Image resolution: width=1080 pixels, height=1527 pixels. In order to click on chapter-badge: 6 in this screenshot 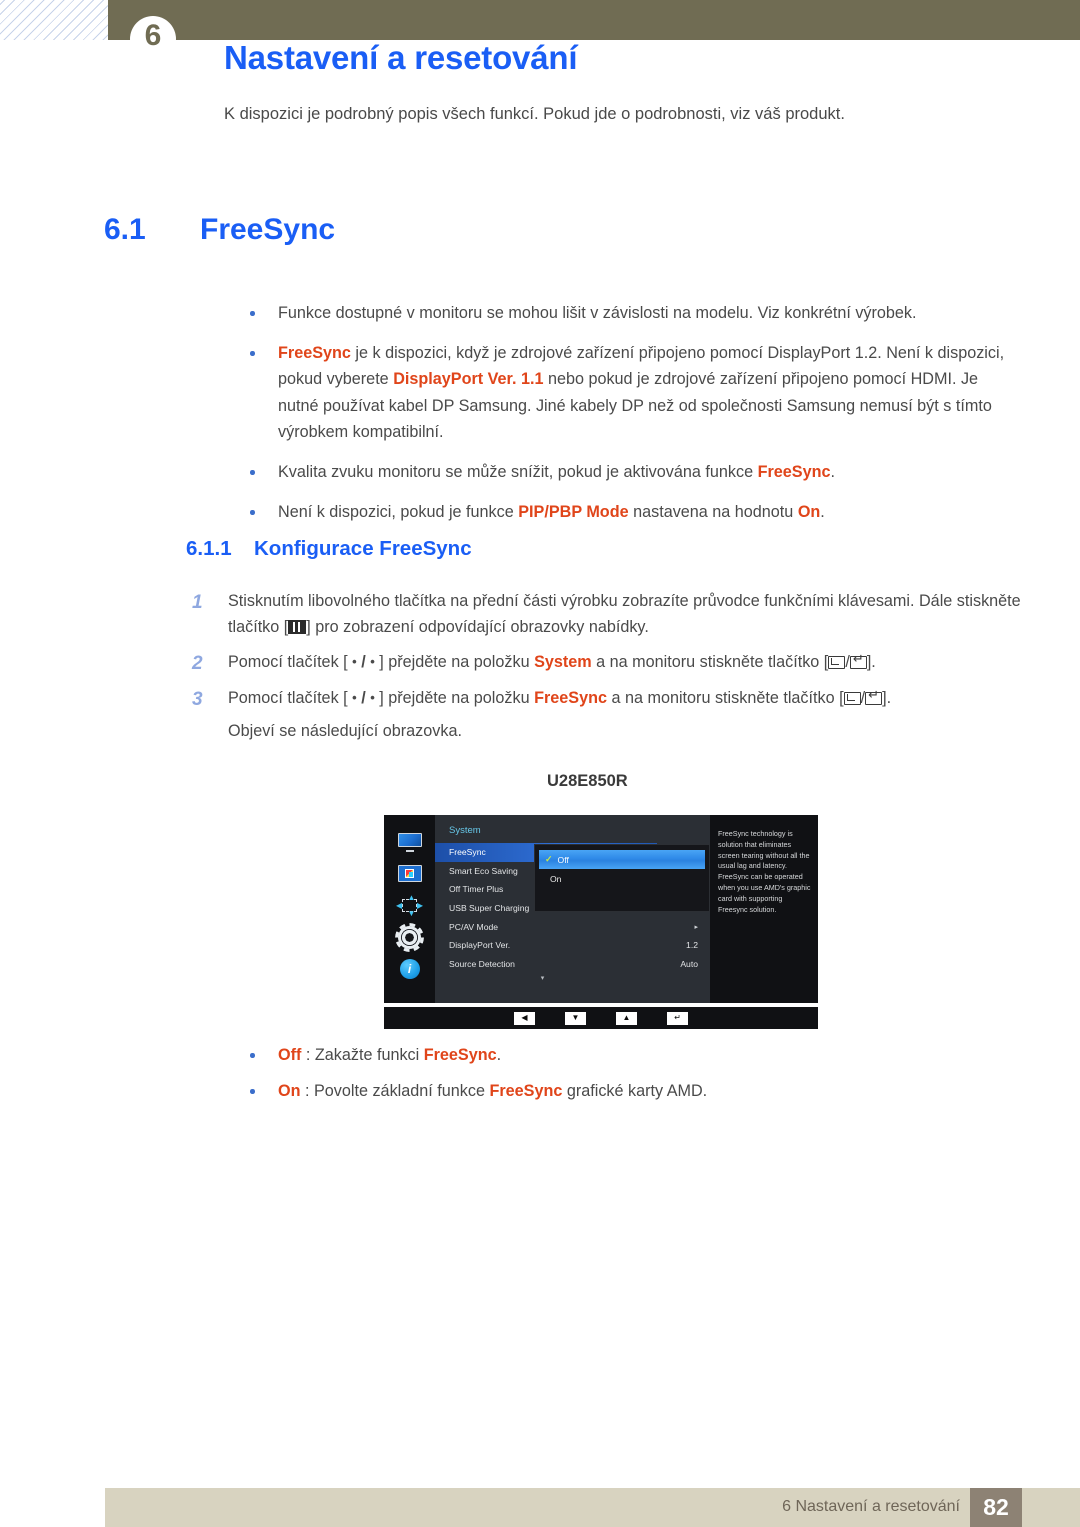, I will do `click(153, 39)`.